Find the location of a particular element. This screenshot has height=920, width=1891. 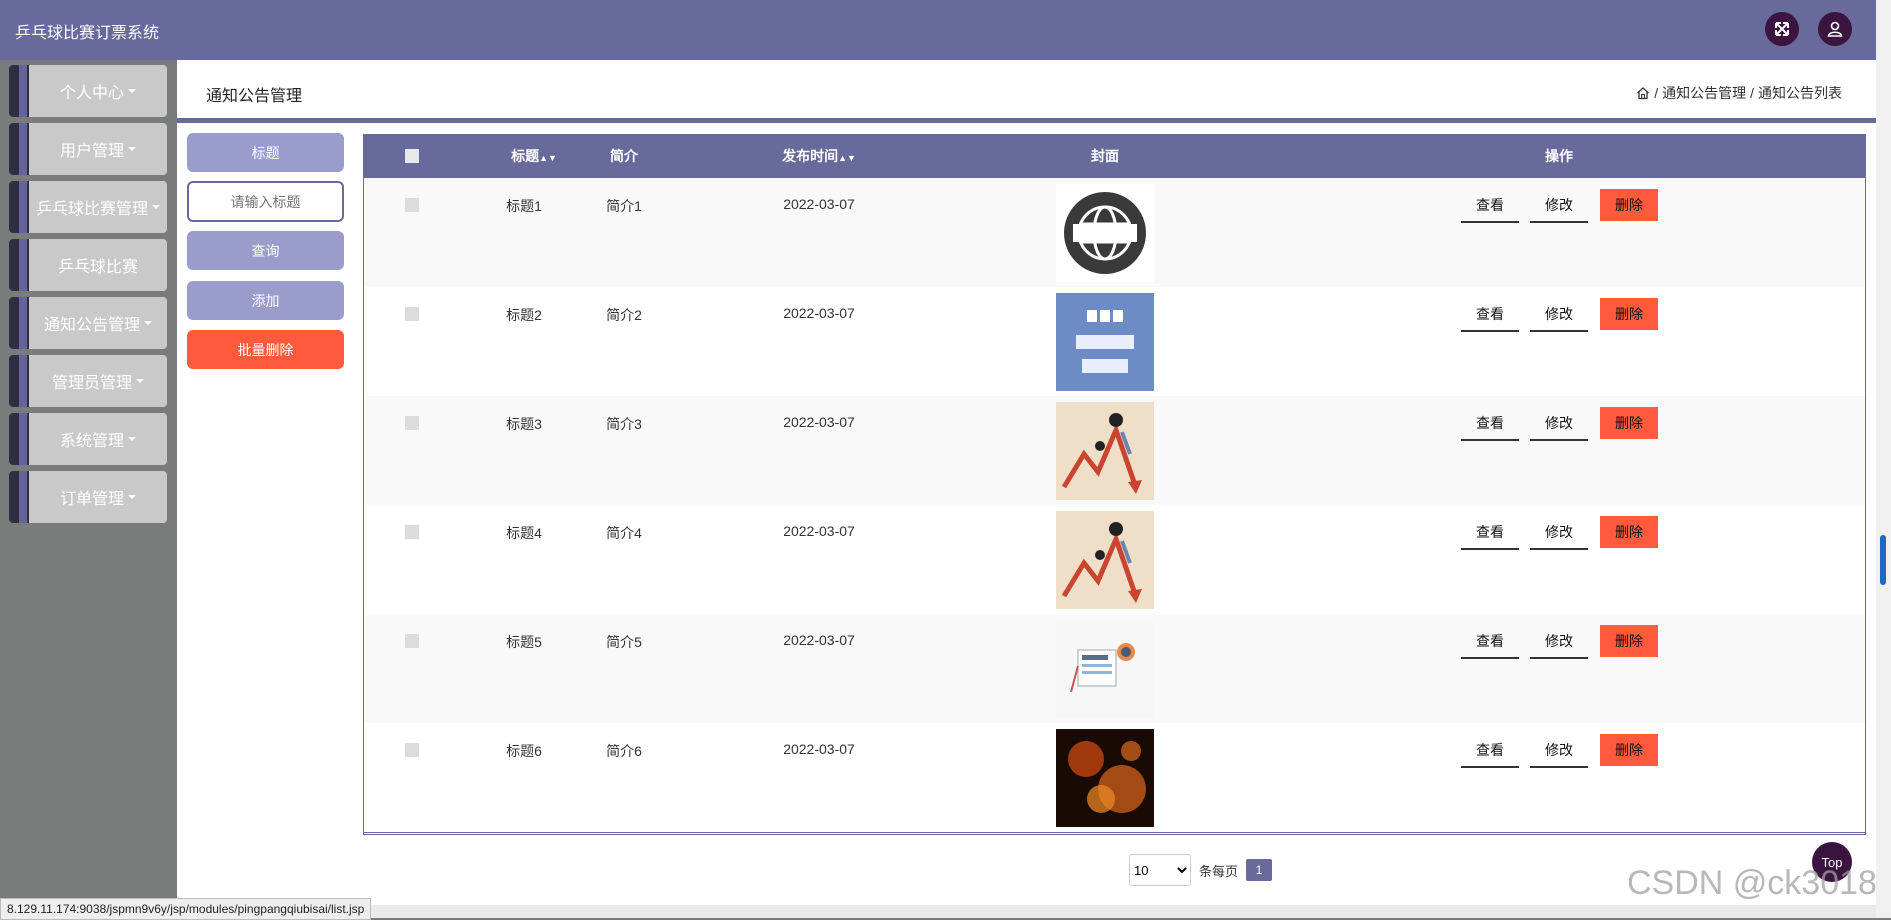

user-icon is located at coordinates (1835, 29).